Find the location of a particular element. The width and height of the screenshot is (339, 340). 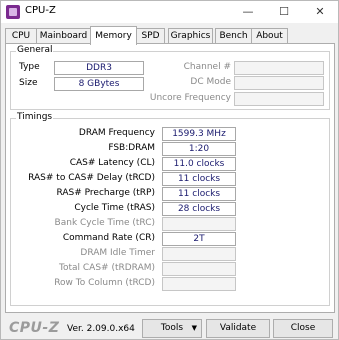

ras-to-cas-label: RAS# to CAS# Delay (tRCD) is located at coordinates (91, 178).